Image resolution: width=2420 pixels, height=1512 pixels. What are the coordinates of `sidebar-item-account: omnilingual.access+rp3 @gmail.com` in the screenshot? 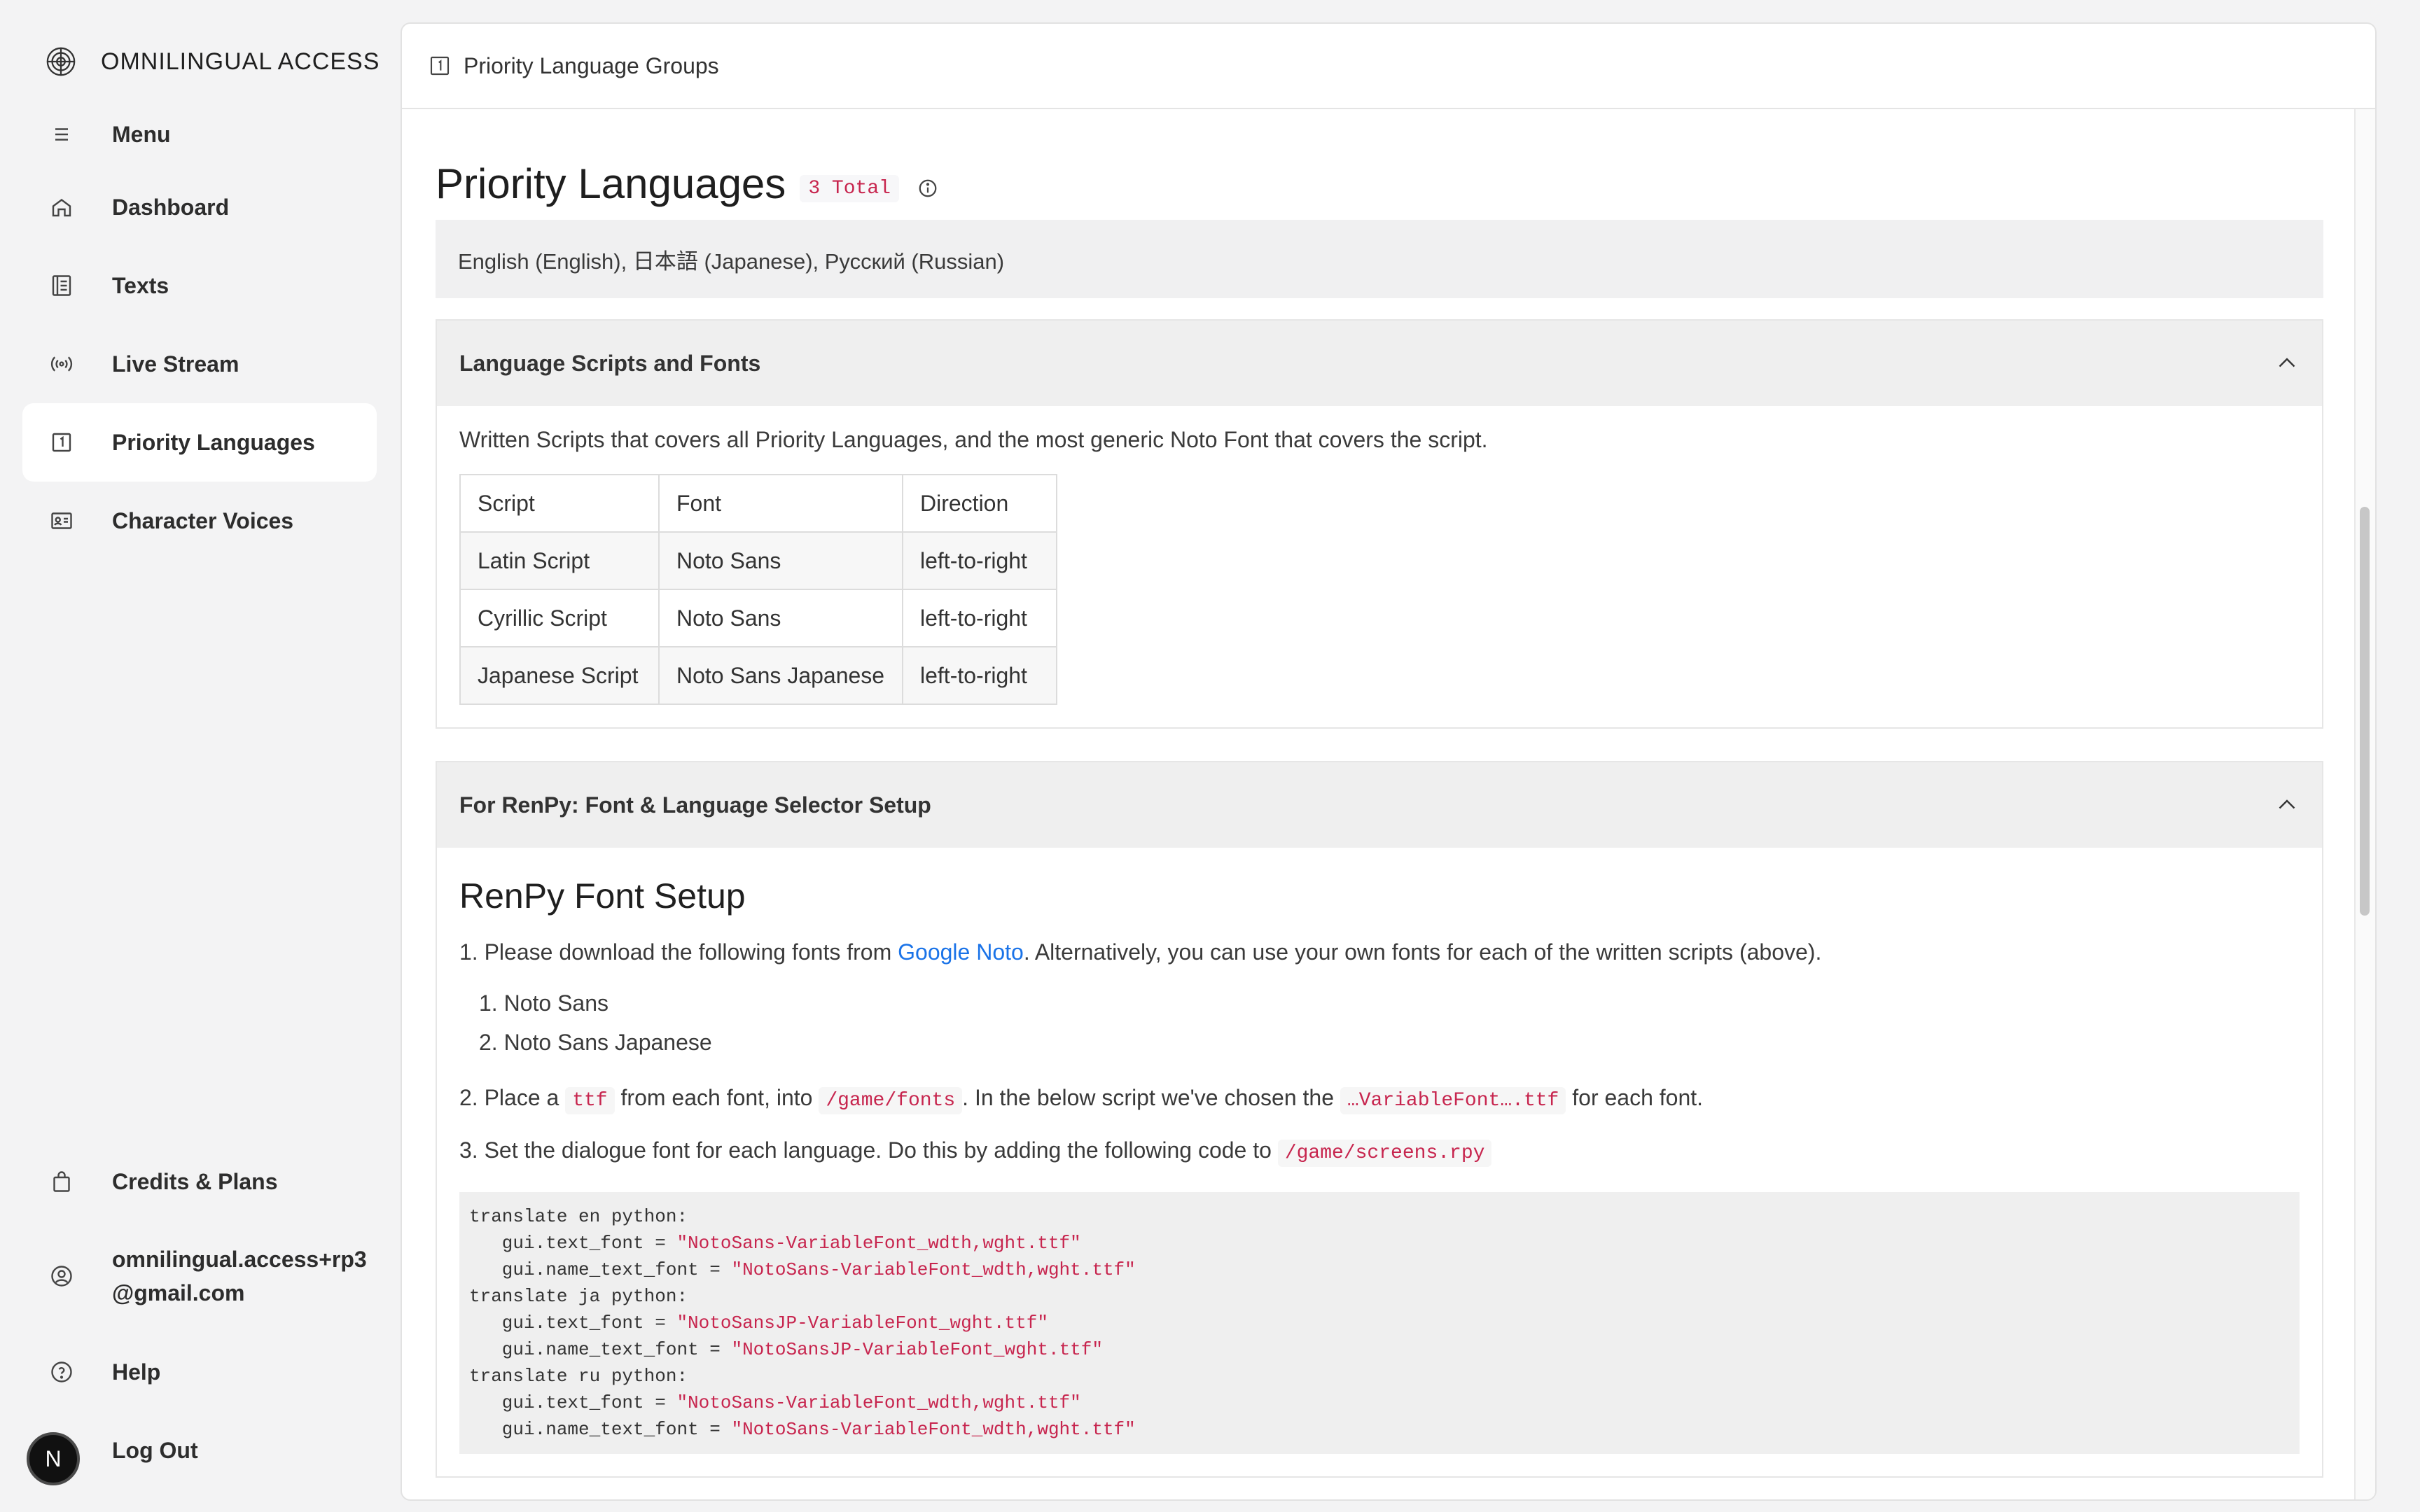 It's located at (199, 1276).